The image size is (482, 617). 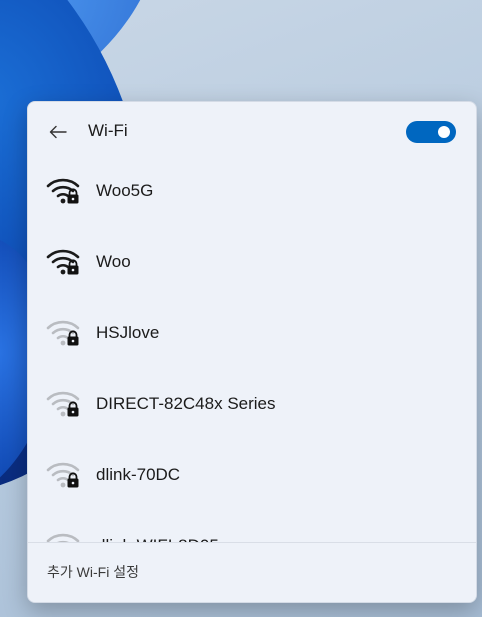 I want to click on flyout-header: Wi-Fi, so click(x=252, y=132).